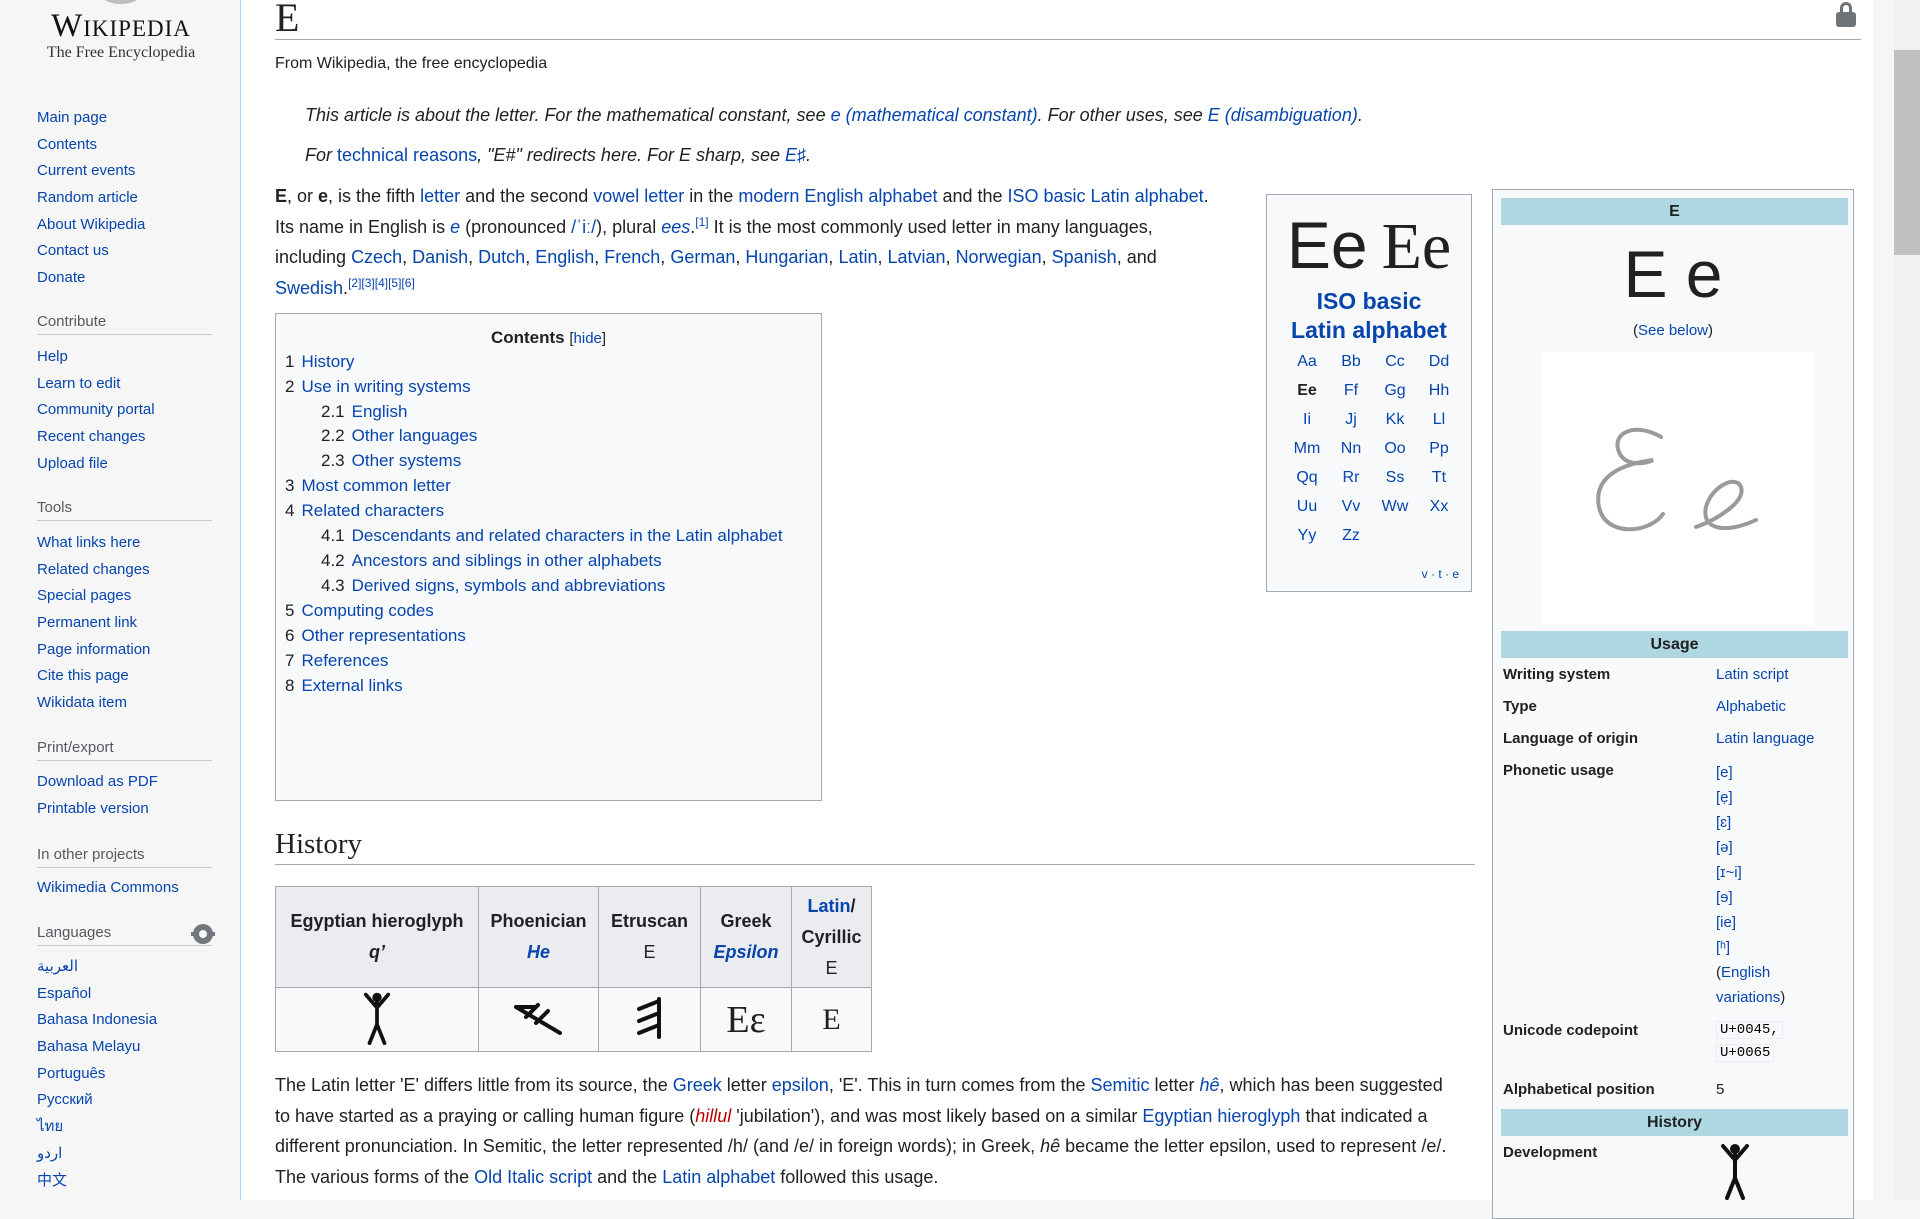 The width and height of the screenshot is (1920, 1219). I want to click on link-language: English, so click(564, 257).